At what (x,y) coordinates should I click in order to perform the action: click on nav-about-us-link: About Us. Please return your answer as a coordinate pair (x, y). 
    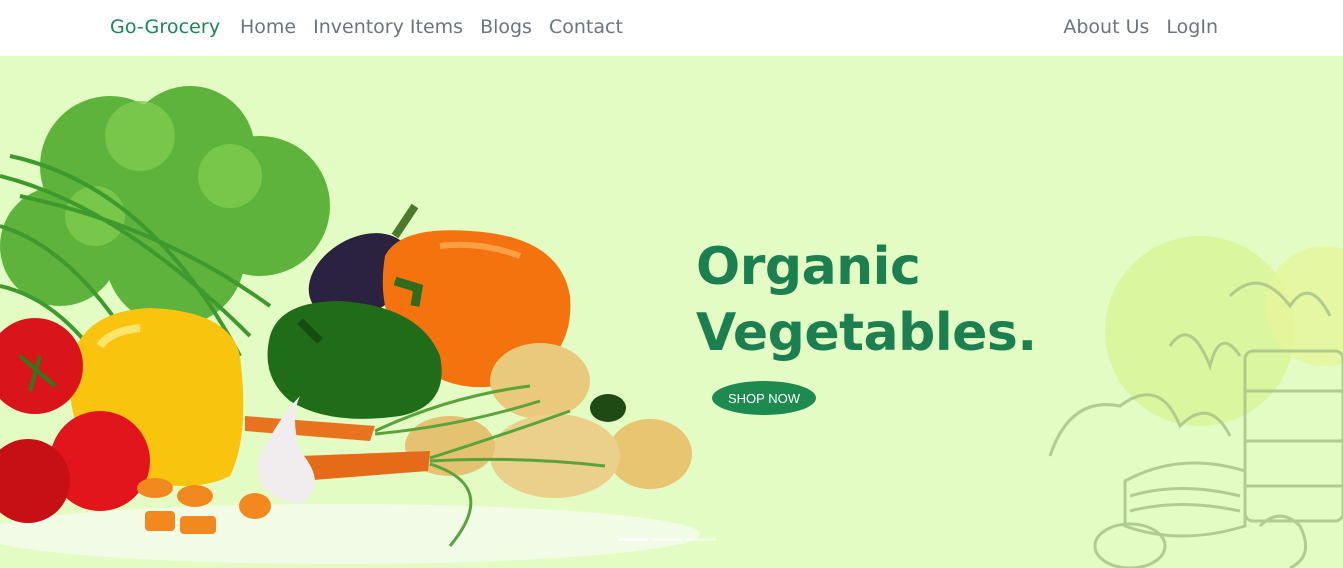
    Looking at the image, I should click on (1106, 27).